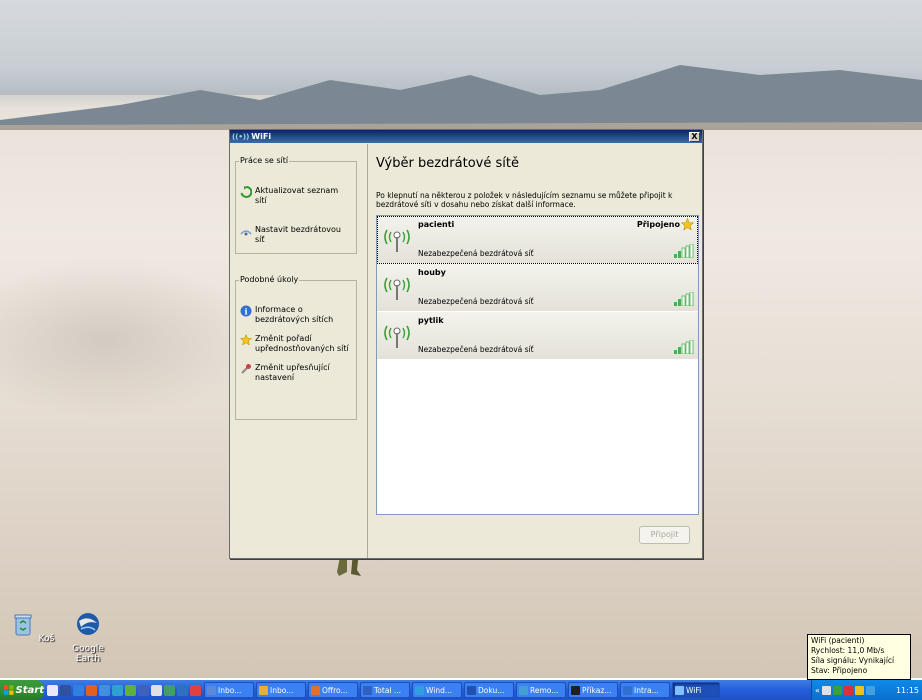 The height and width of the screenshot is (700, 922). What do you see at coordinates (104, 690) in the screenshot?
I see `ql-browser-icon` at bounding box center [104, 690].